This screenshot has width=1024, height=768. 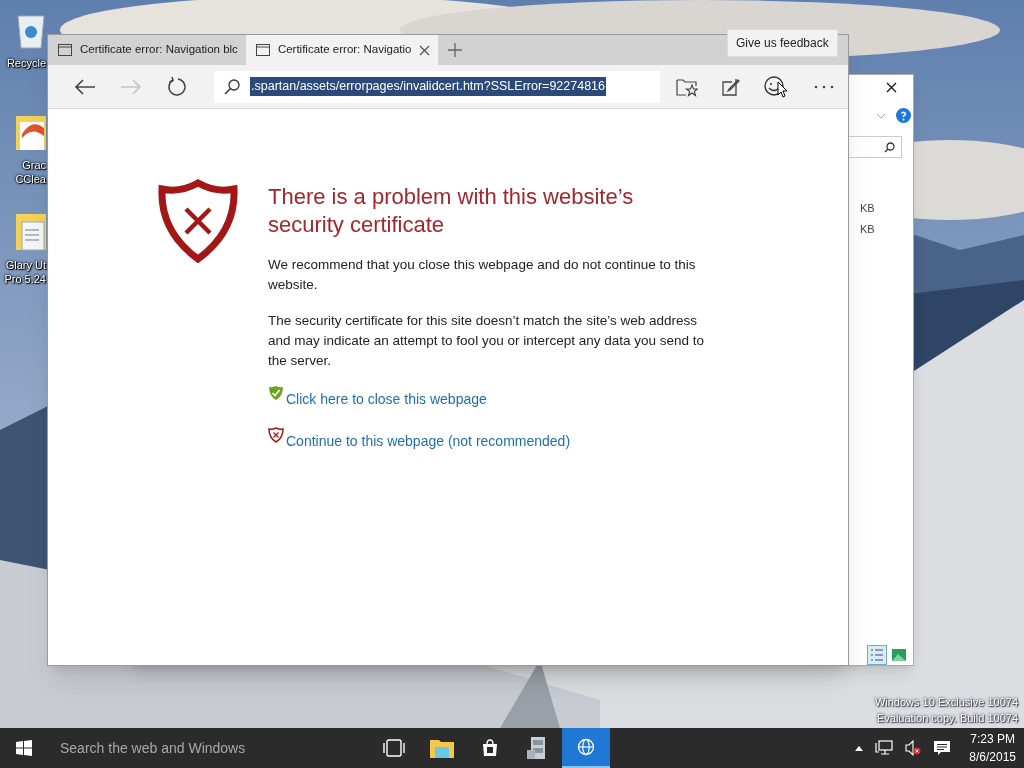 What do you see at coordinates (31, 179) in the screenshot?
I see `icon-label: CClea` at bounding box center [31, 179].